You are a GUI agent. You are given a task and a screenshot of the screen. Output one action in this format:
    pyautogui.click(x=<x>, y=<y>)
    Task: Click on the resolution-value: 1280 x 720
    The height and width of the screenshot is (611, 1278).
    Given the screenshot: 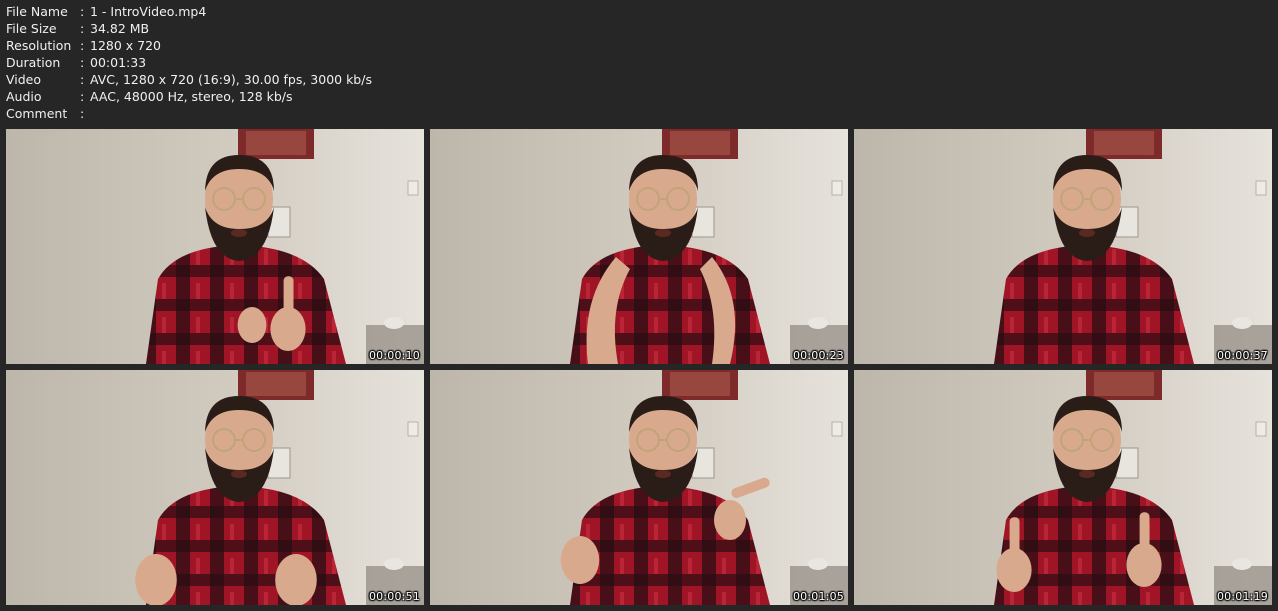 What is the action you would take?
    pyautogui.click(x=126, y=45)
    